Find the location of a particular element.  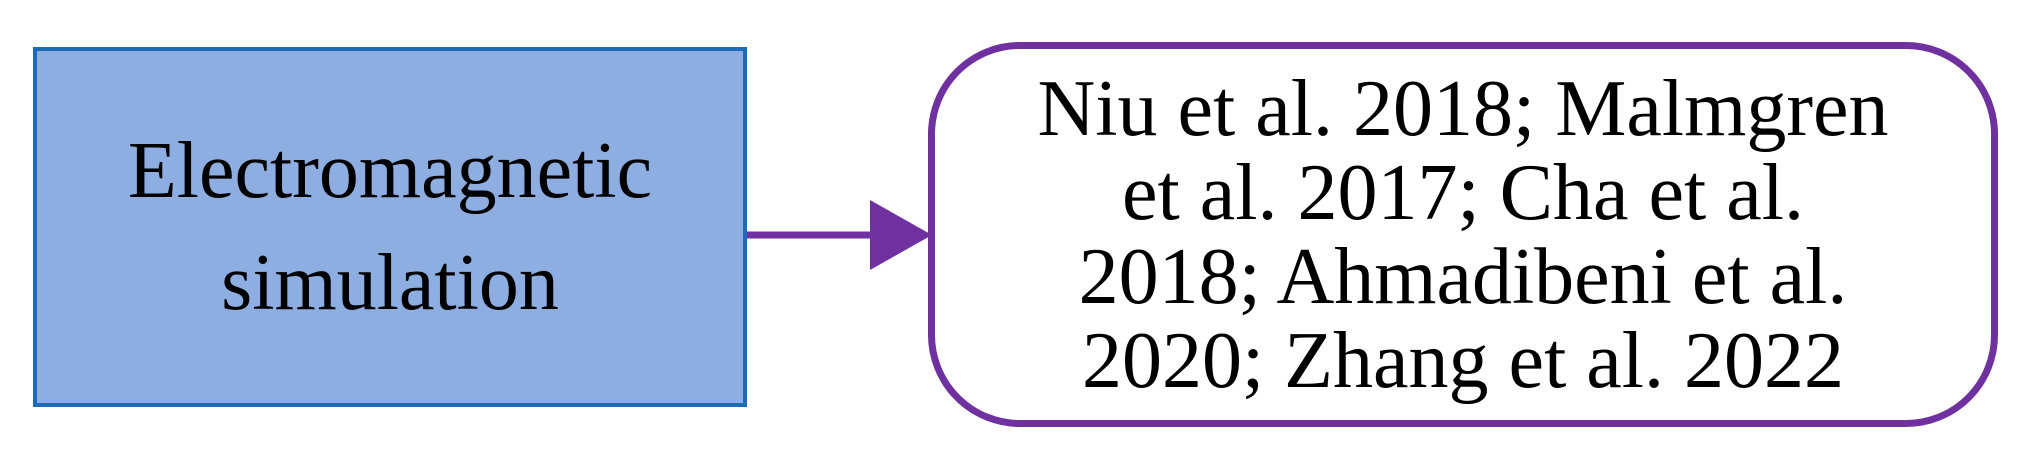

arrow-head-icon is located at coordinates (901, 235).